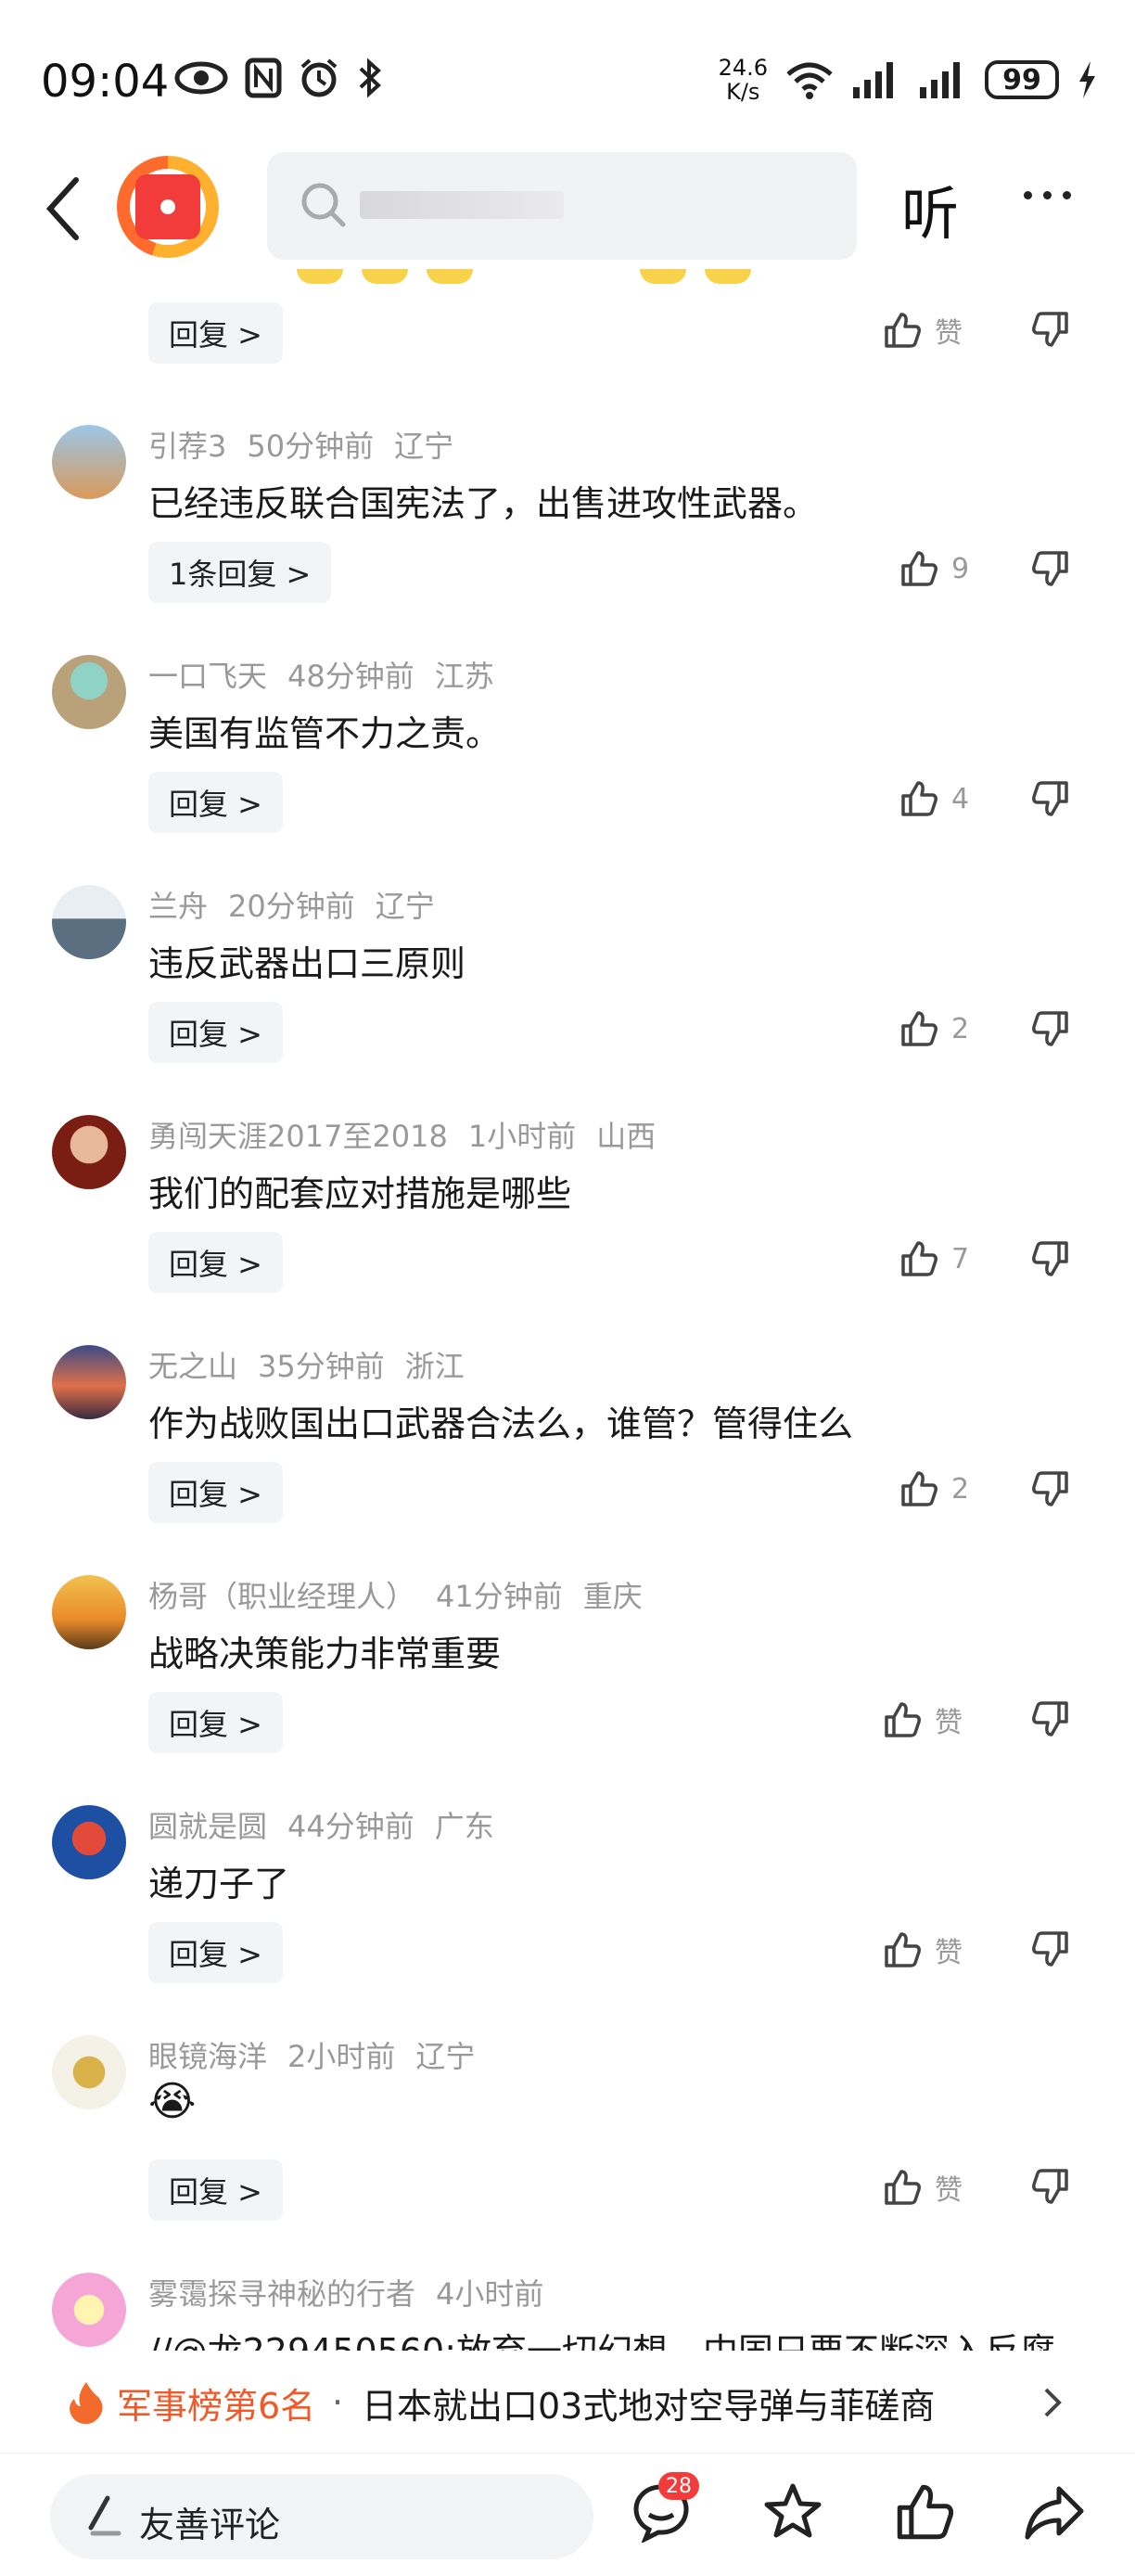  I want to click on like-button: 7, so click(934, 1258).